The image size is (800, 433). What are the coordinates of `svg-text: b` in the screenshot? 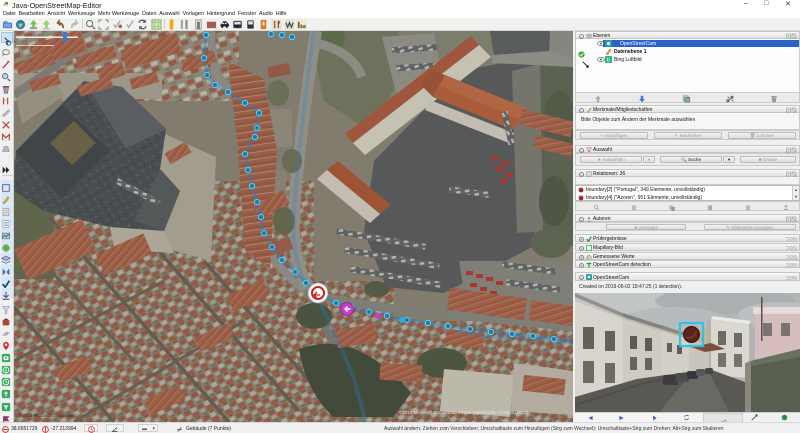 It's located at (608, 59).